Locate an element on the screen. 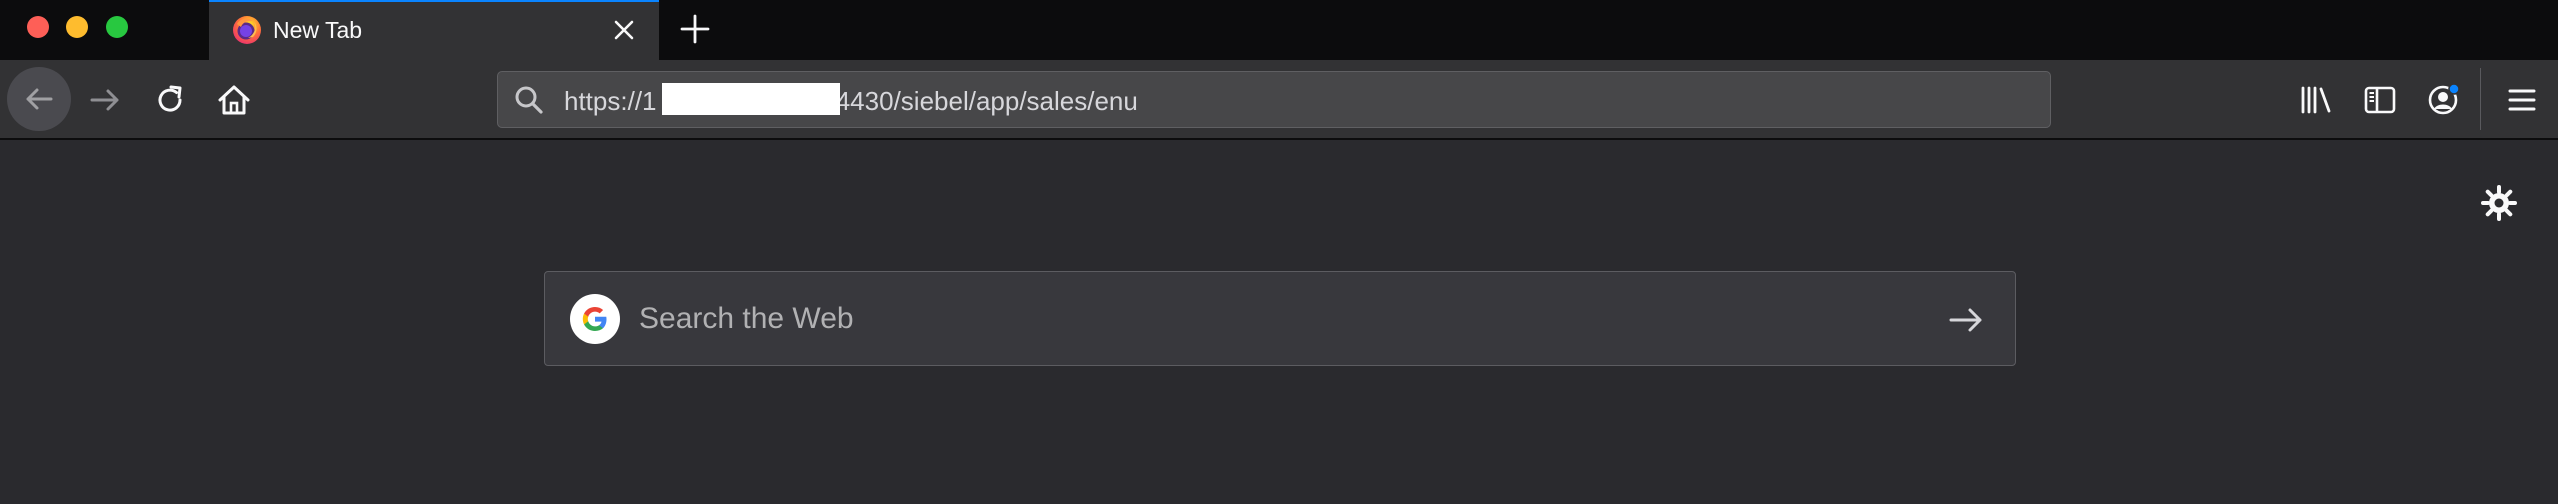 This screenshot has width=2558, height=504. tab-new-tab: New Tab is located at coordinates (434, 30).